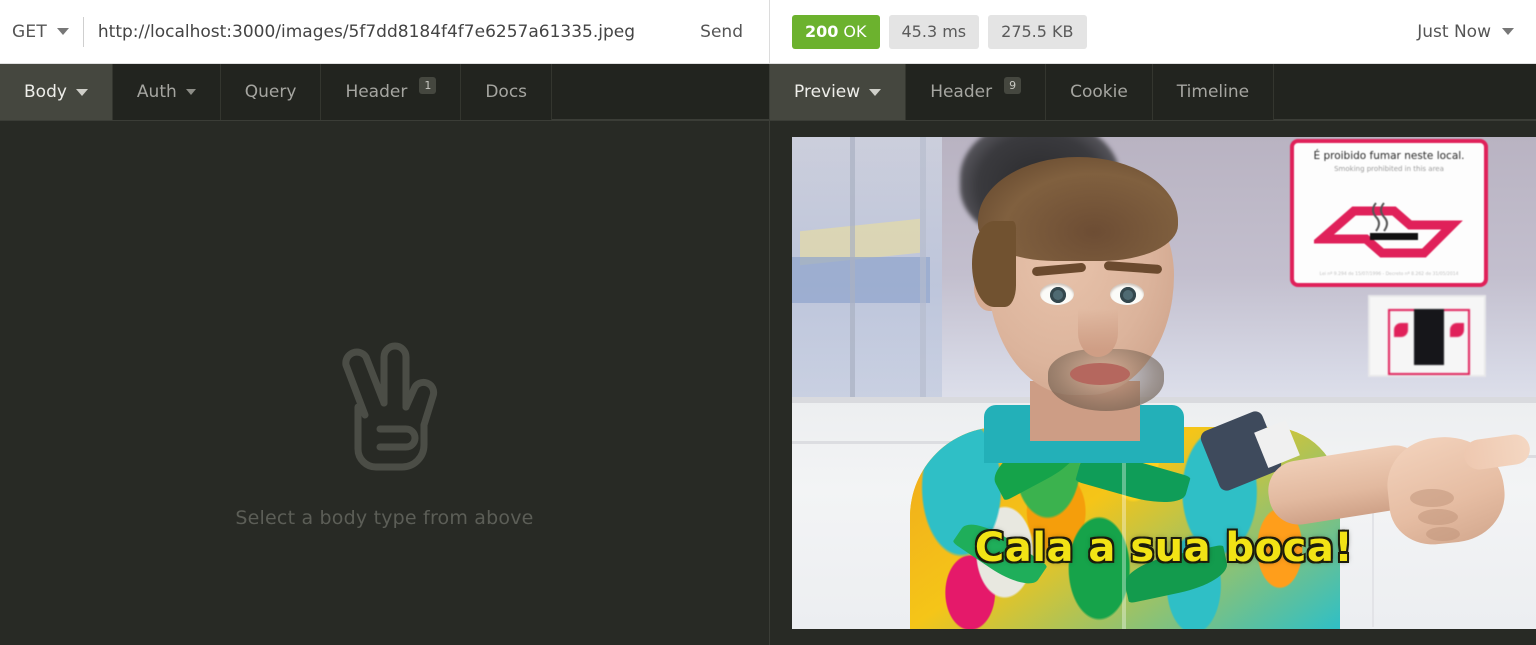  What do you see at coordinates (390, 406) in the screenshot?
I see `peace-hand-icon` at bounding box center [390, 406].